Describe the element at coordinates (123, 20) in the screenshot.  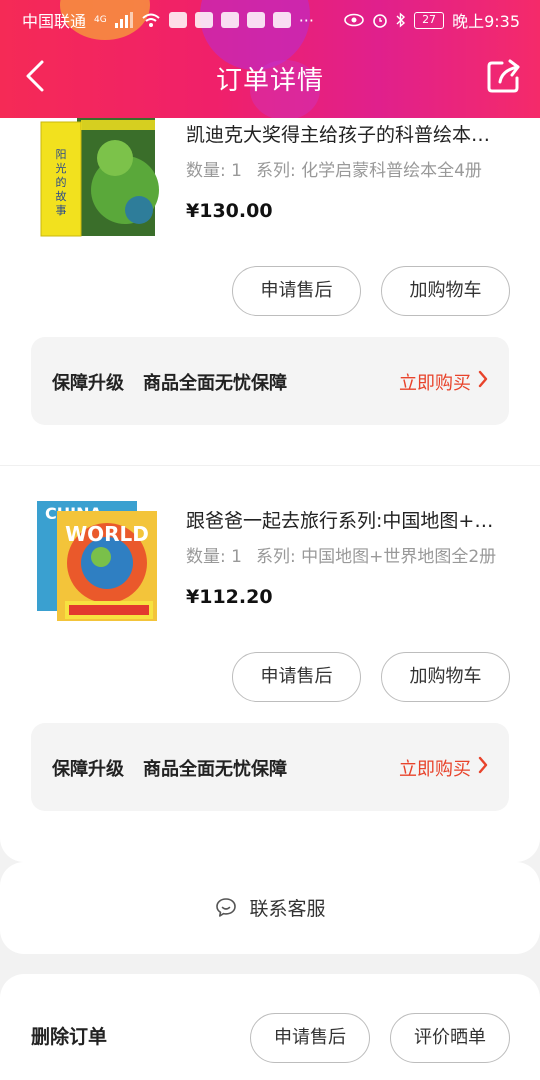
I see `signal-icon` at that location.